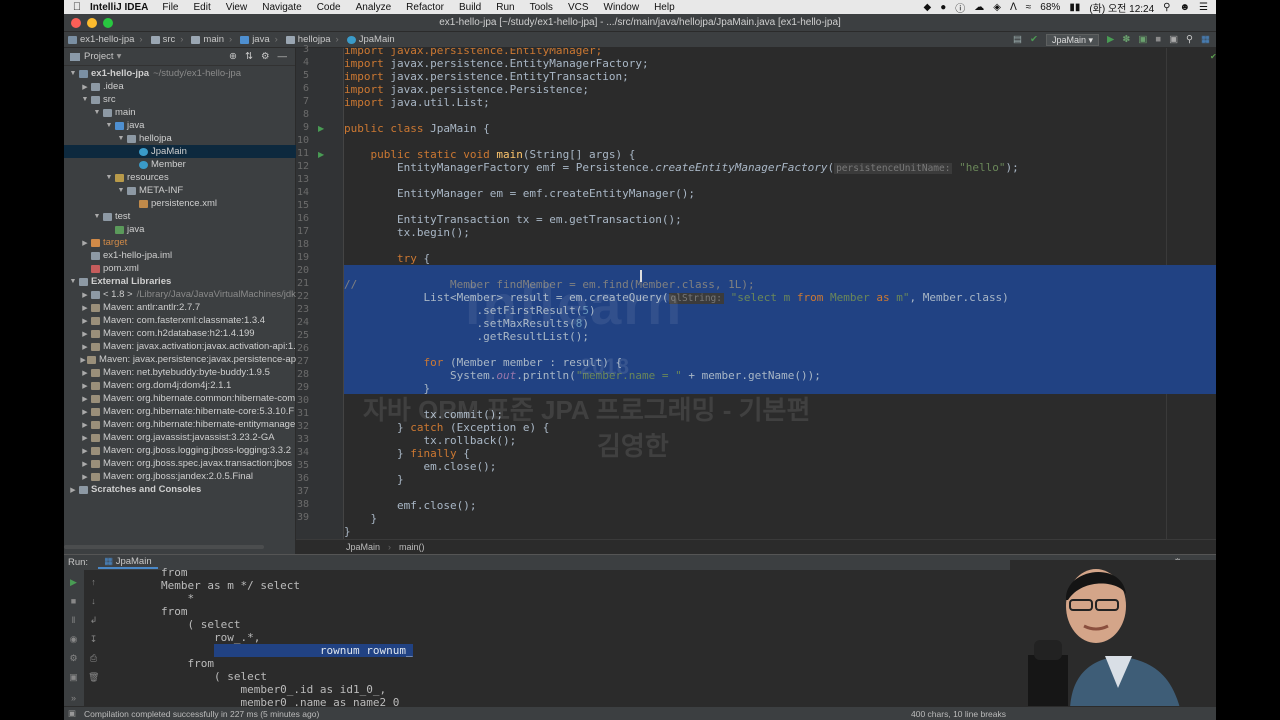 This screenshot has width=1280, height=720. I want to click on bluetooth-icon: ᐱ, so click(1013, 7).